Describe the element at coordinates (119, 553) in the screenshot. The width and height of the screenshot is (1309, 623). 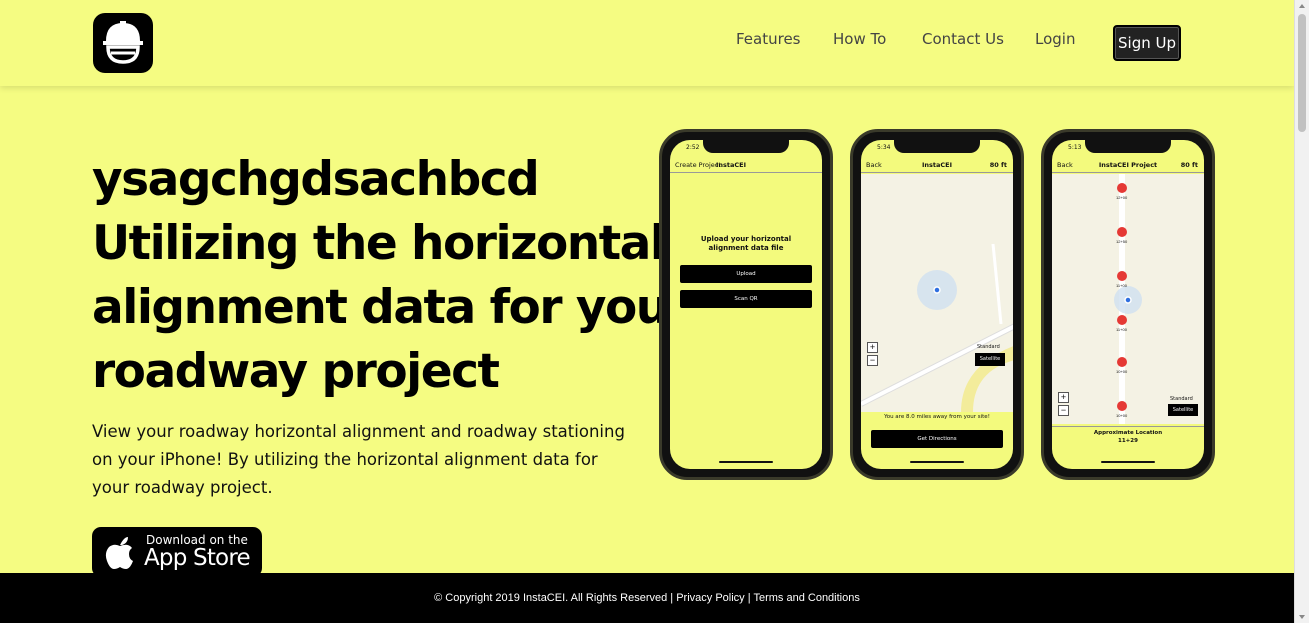
I see `apple-icon` at that location.